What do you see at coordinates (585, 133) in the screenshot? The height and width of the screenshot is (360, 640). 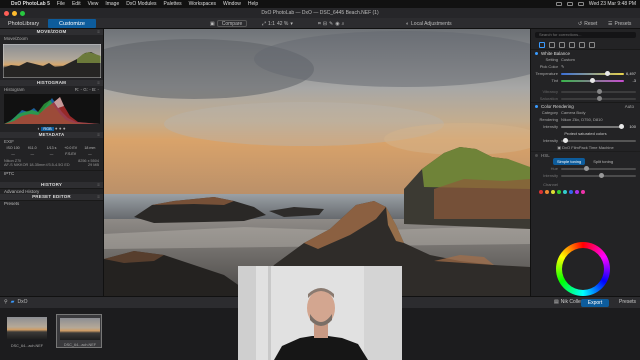 I see `protect-saturated-row: Protect saturated colors` at bounding box center [585, 133].